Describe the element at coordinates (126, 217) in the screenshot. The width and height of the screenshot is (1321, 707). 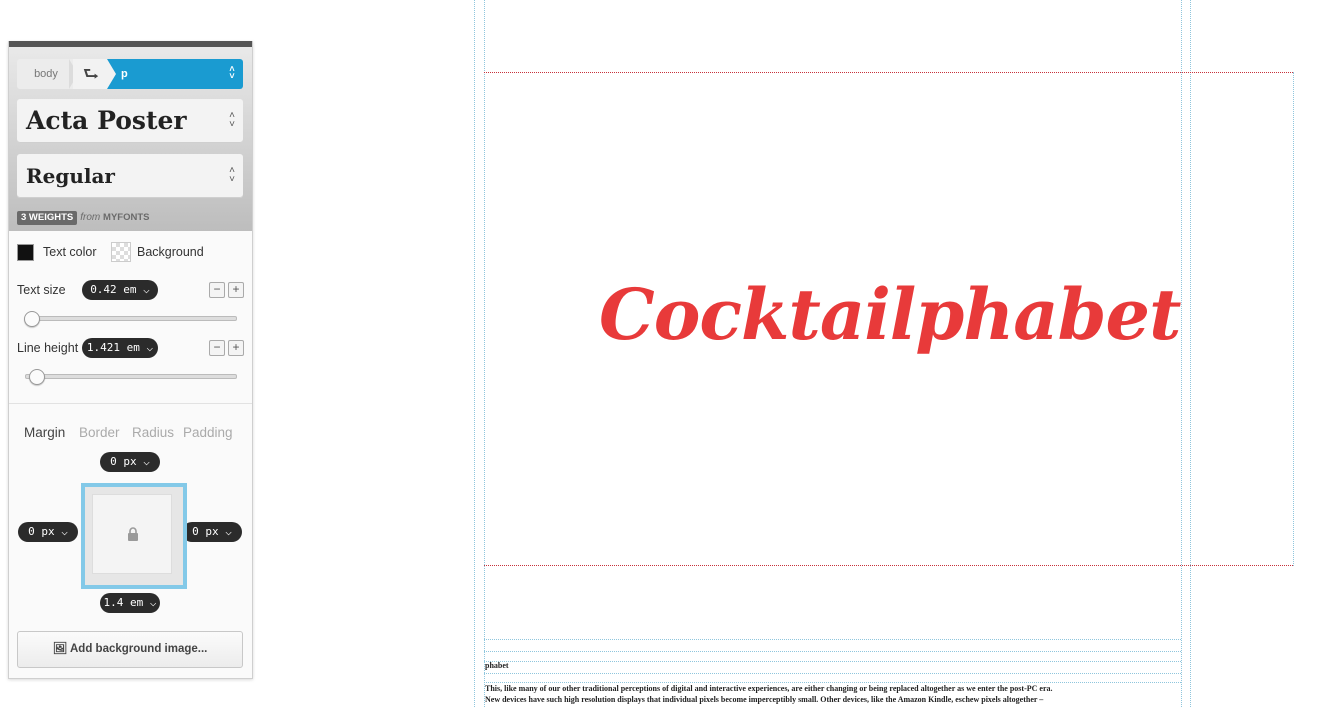
I see `font-source: MYFONTS` at that location.